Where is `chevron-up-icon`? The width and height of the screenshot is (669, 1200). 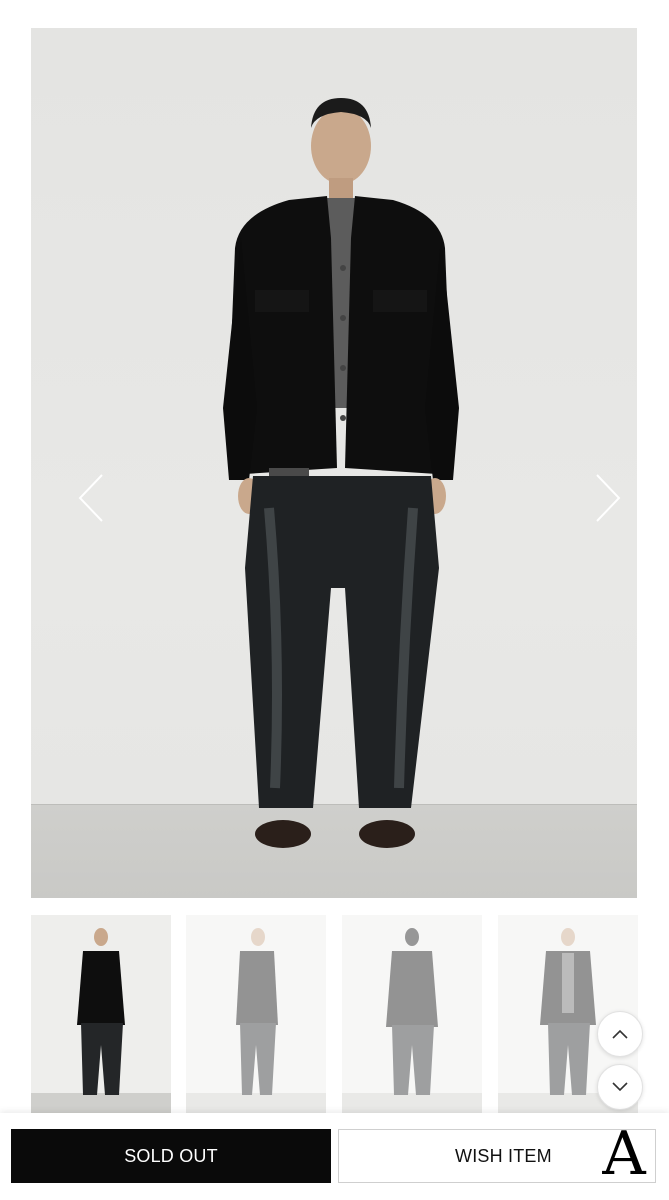
chevron-up-icon is located at coordinates (620, 1034).